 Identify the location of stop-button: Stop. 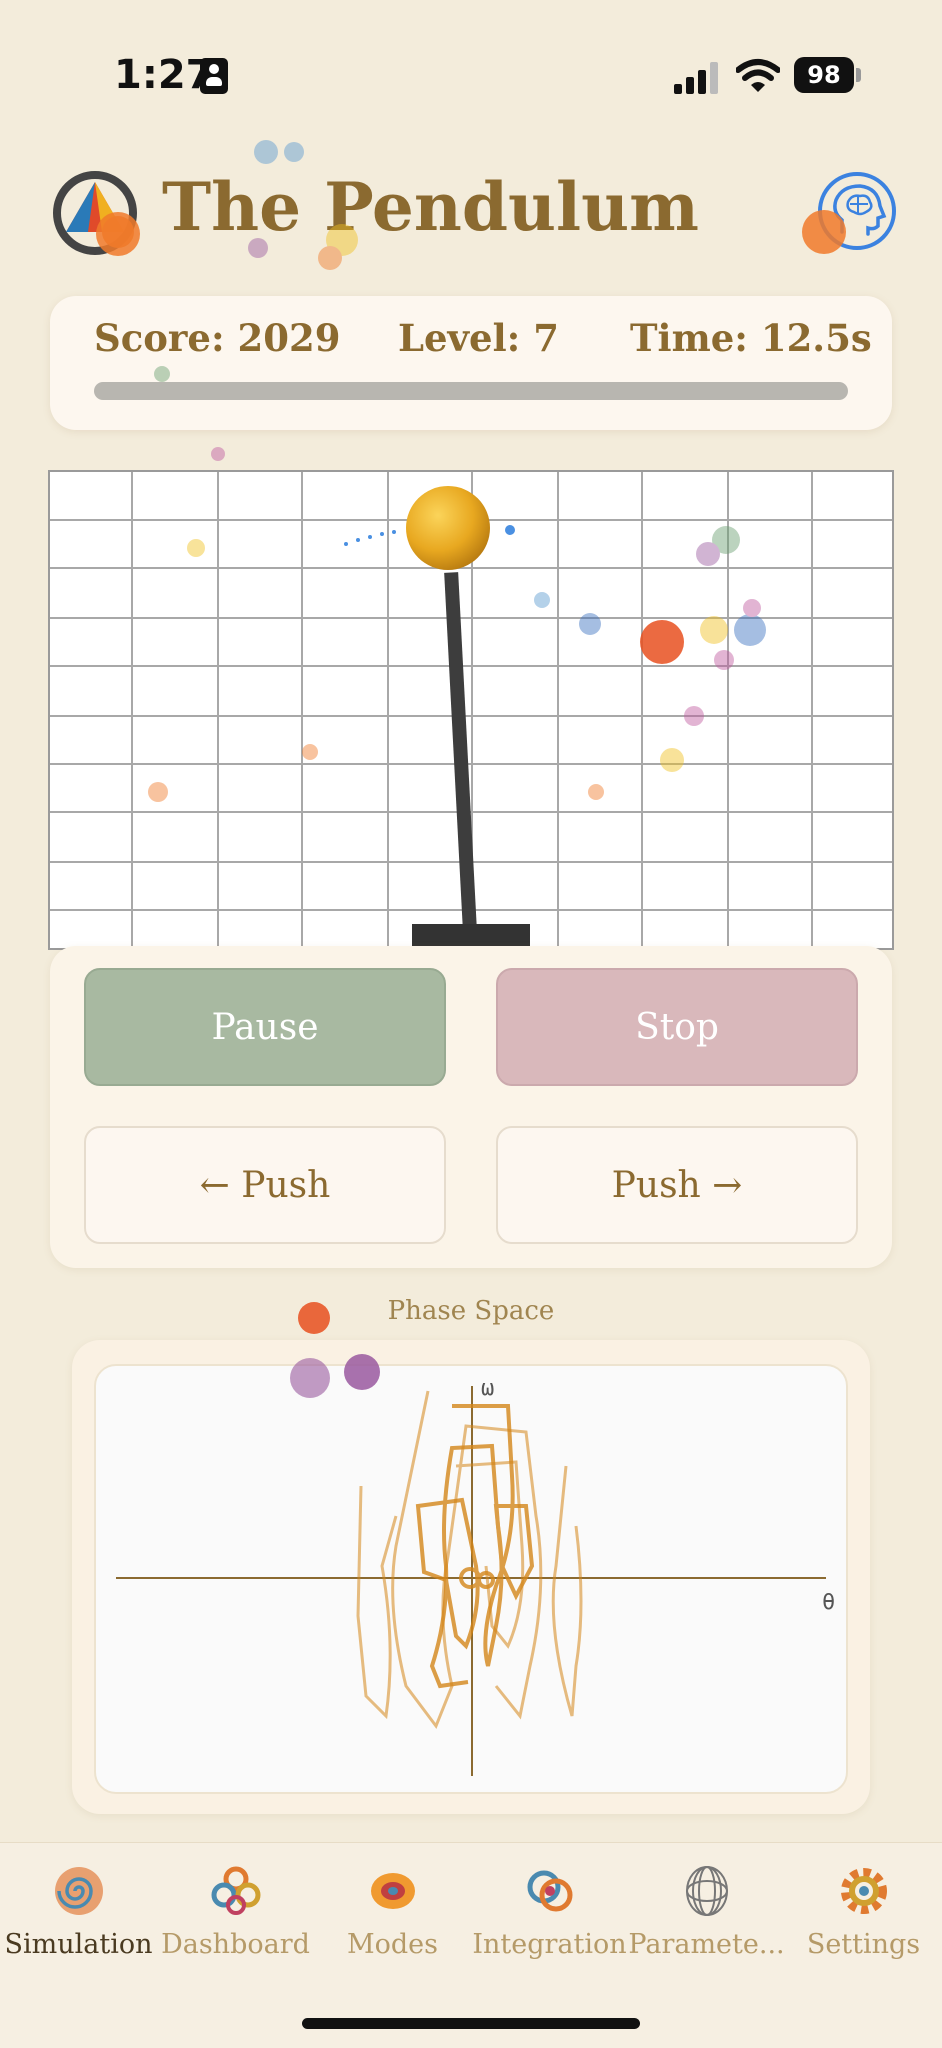
(677, 1027).